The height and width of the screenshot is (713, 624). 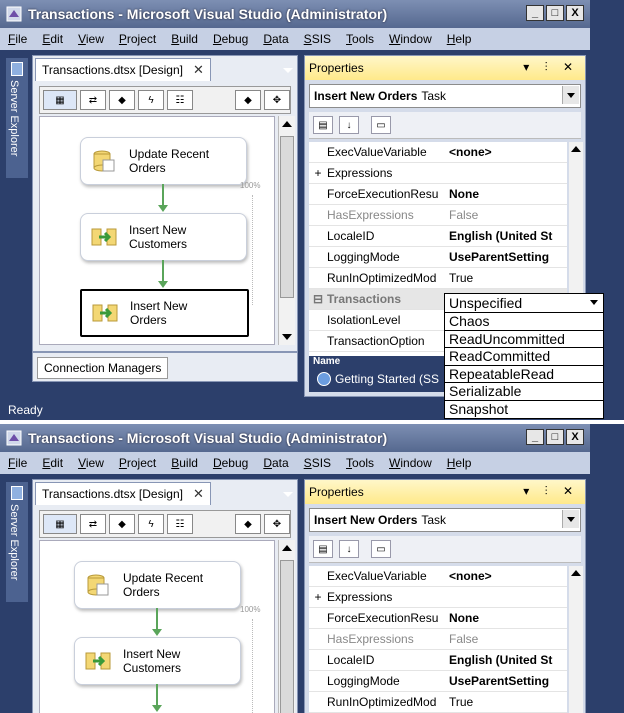 What do you see at coordinates (524, 392) in the screenshot?
I see `dropdown-option: Serializable` at bounding box center [524, 392].